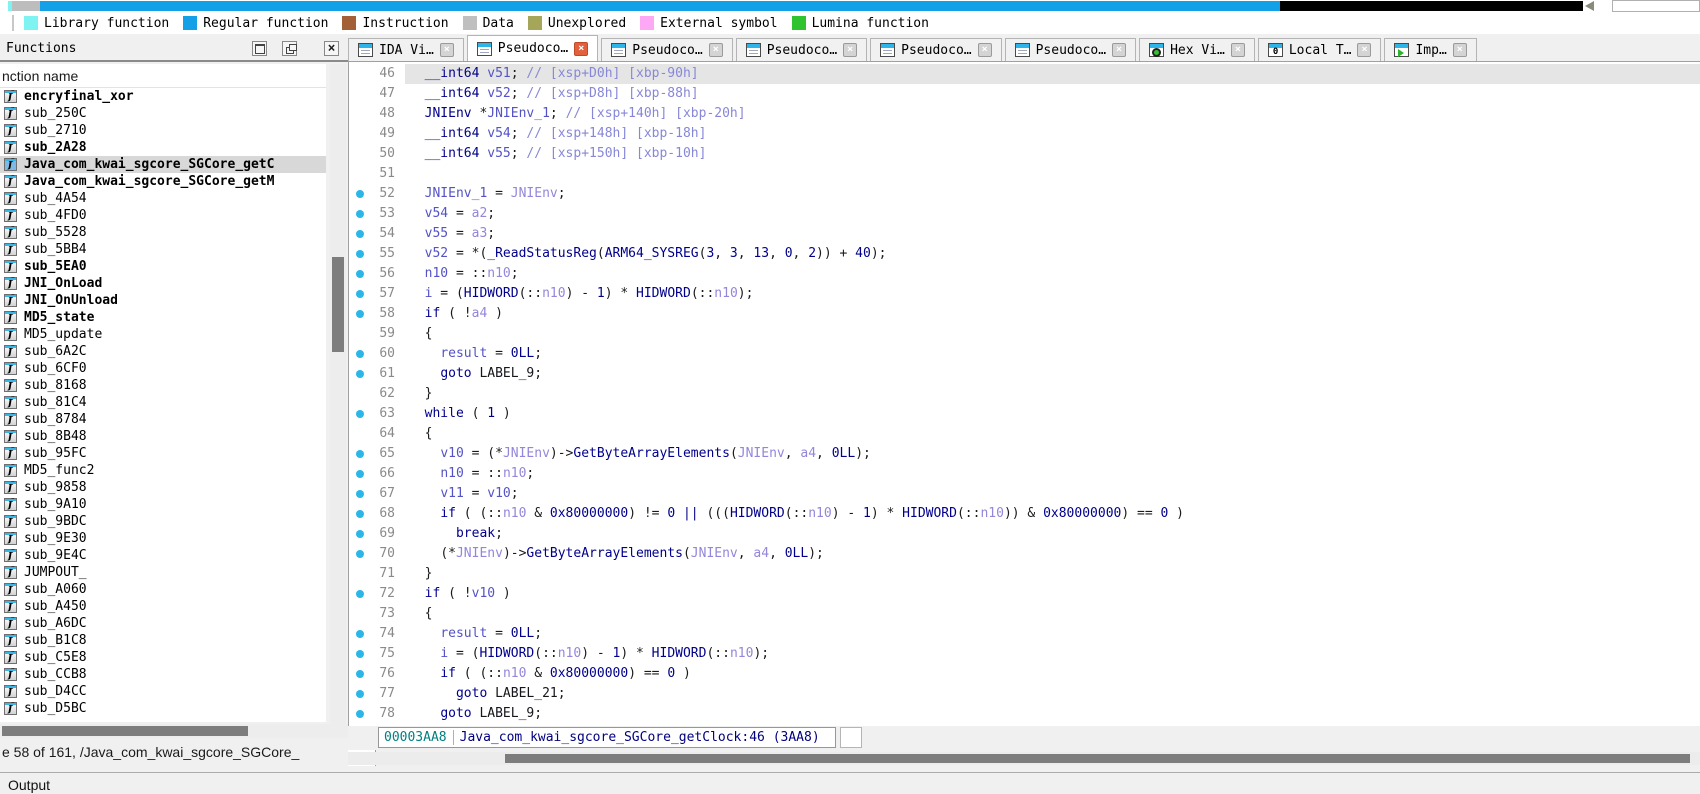 This screenshot has height=794, width=1700. Describe the element at coordinates (289, 48) in the screenshot. I see `float-window-icon` at that location.